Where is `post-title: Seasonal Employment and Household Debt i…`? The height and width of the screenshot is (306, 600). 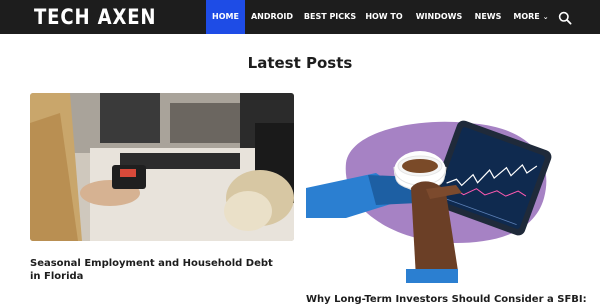 post-title: Seasonal Employment and Household Debt i… is located at coordinates (155, 270).